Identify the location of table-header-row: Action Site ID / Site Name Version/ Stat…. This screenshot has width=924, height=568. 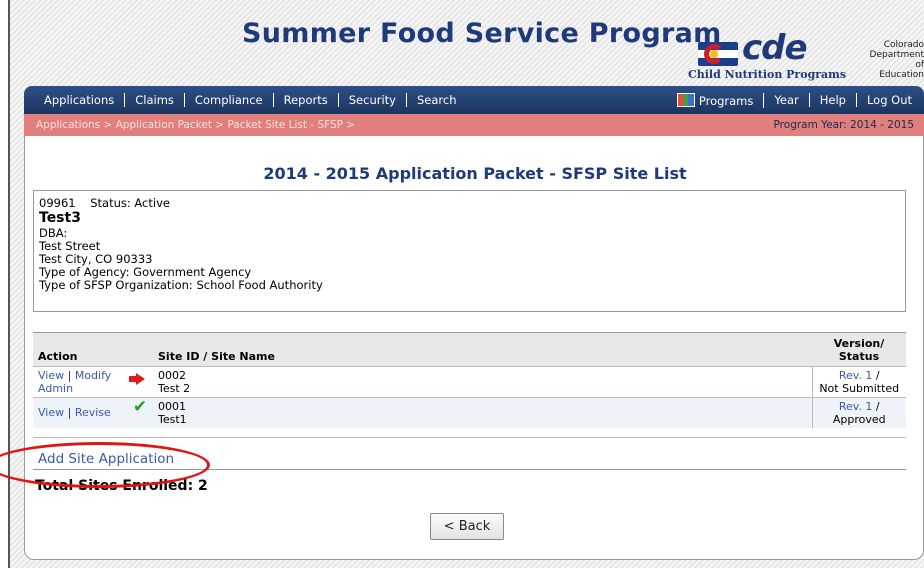
(469, 349).